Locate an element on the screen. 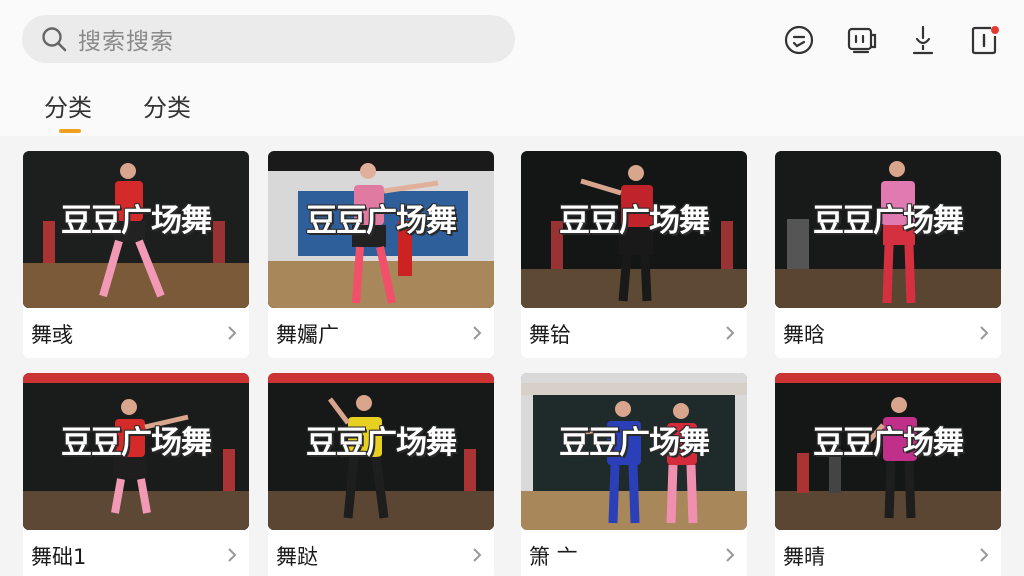  video-title: 舞铪 is located at coordinates (550, 335).